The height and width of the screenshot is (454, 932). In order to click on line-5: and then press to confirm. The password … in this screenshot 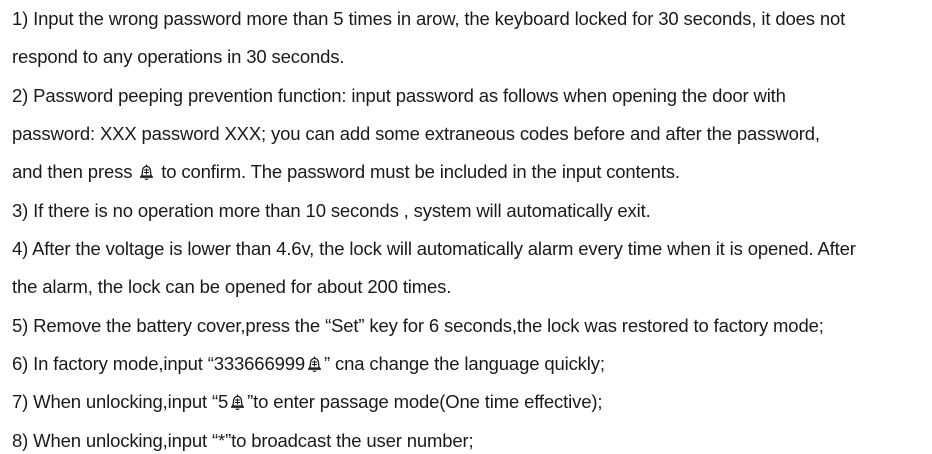, I will do `click(346, 171)`.